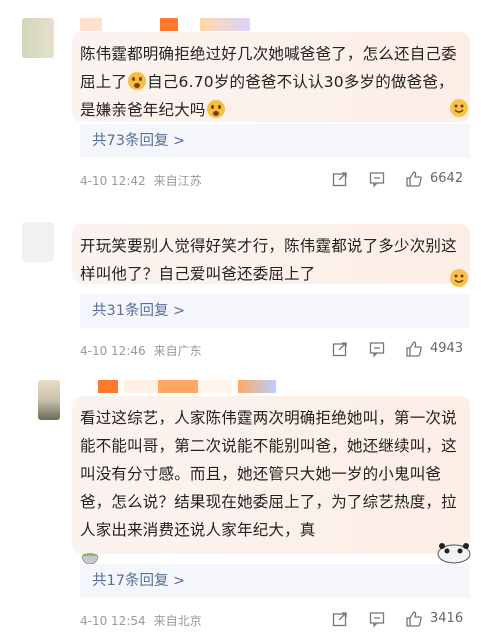 The width and height of the screenshot is (481, 640). I want to click on like-count: 6642, so click(447, 178).